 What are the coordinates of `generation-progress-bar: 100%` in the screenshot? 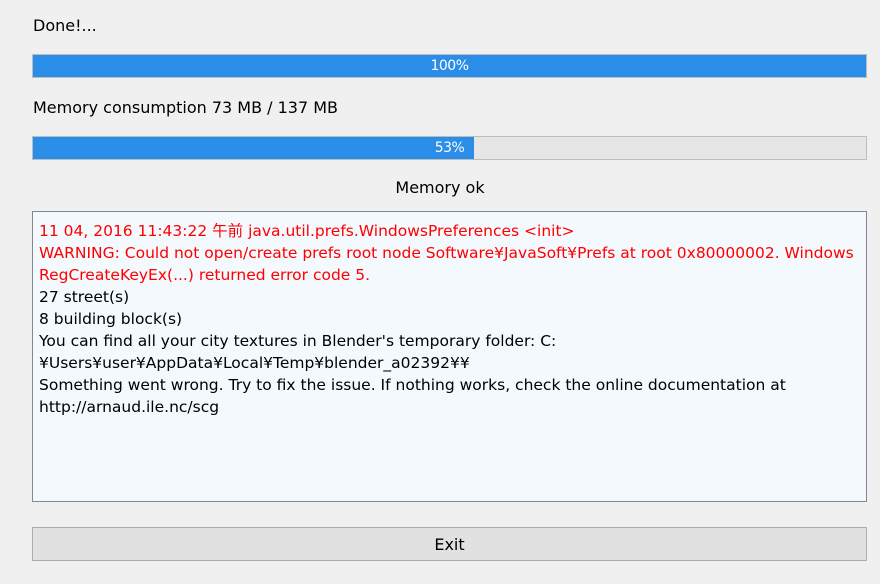 It's located at (449, 66).